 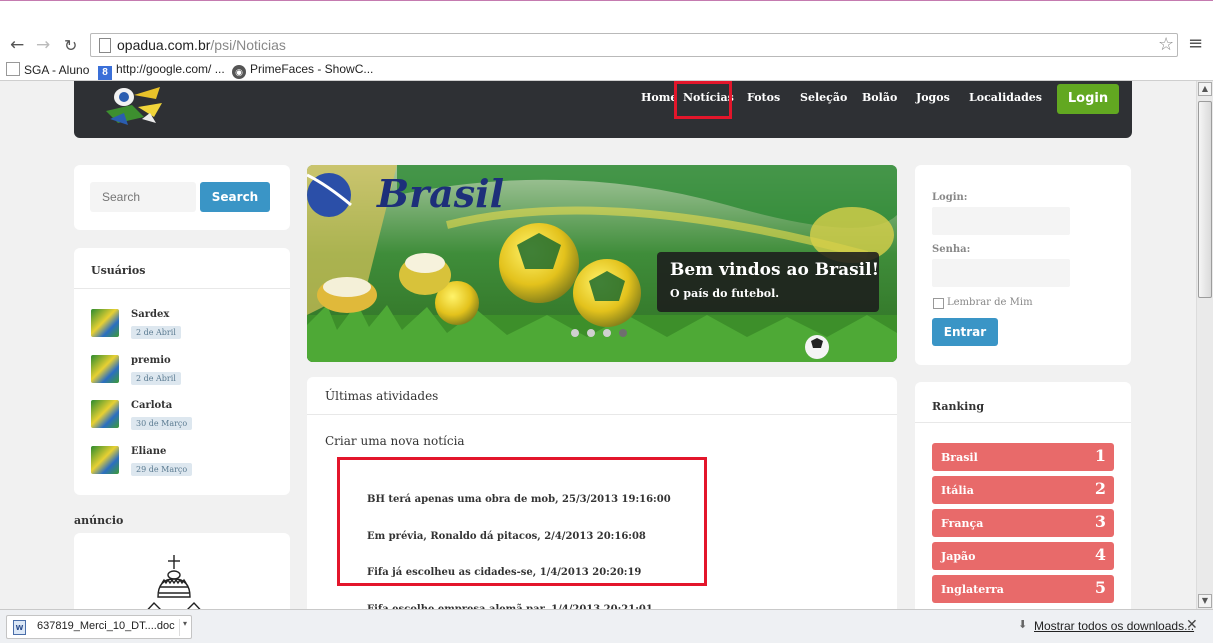 I want to click on download-item: W 637819_Merci_10_DT....doc ▾, so click(x=99, y=627).